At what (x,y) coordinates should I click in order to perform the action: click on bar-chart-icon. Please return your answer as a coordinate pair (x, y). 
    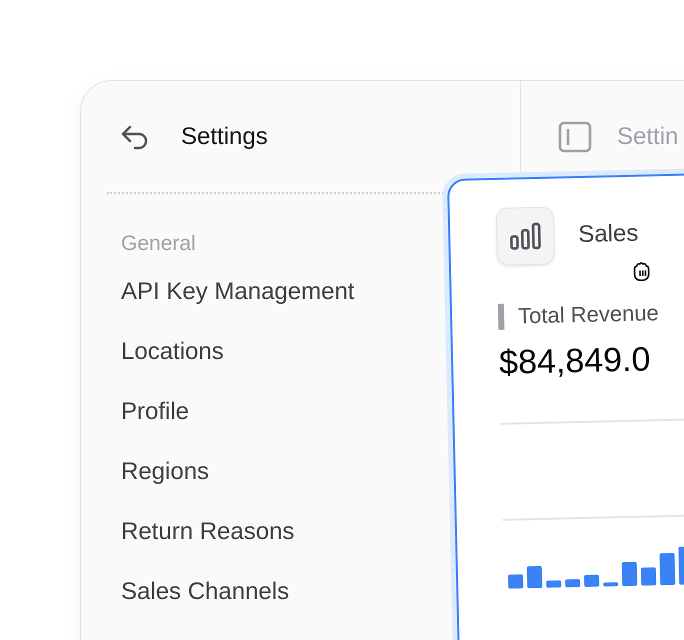
    Looking at the image, I should click on (525, 236).